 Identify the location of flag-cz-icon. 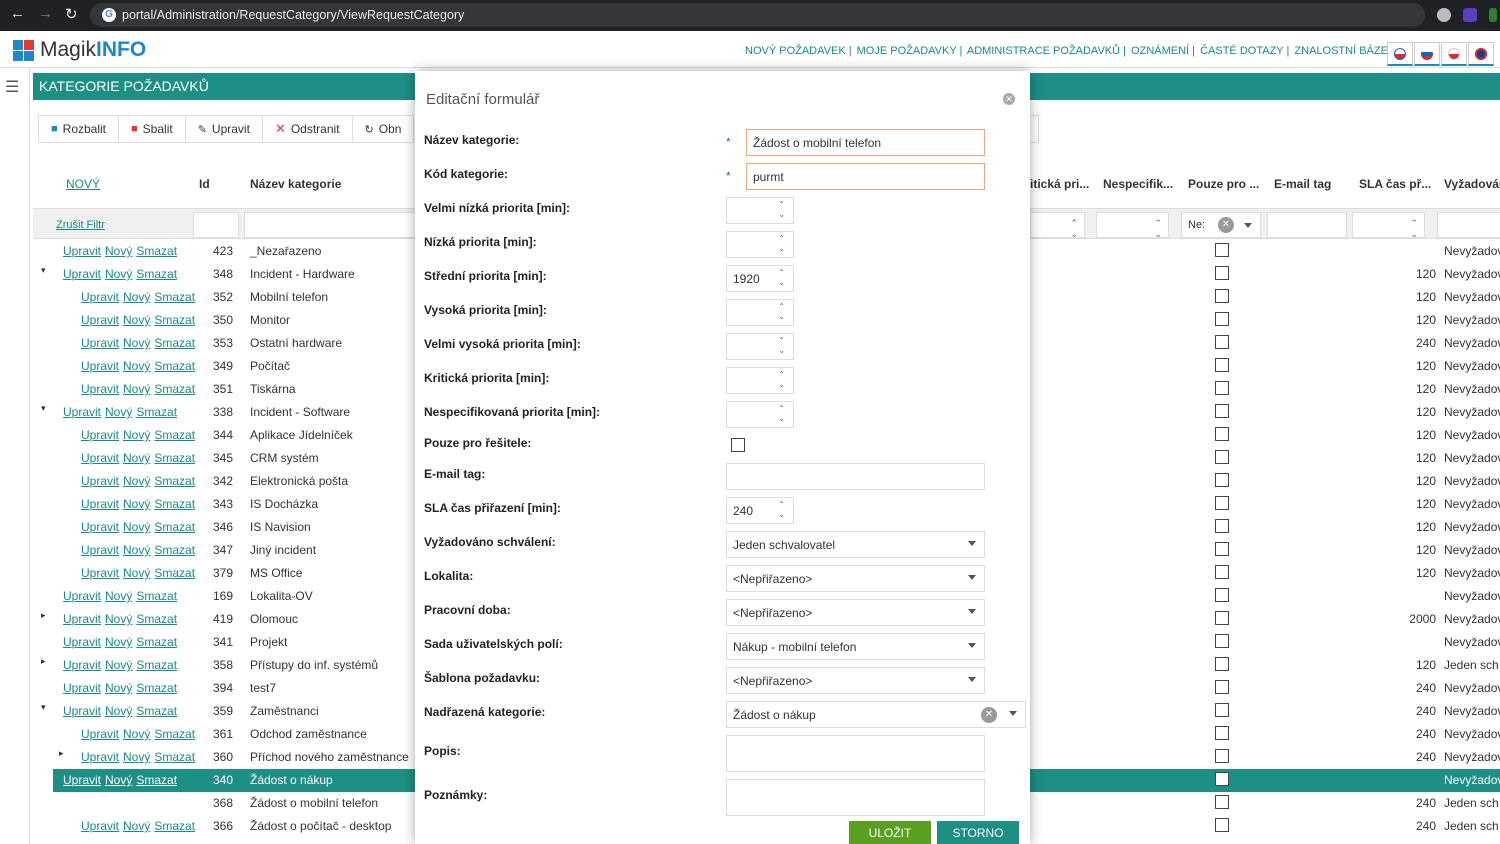
(1400, 54).